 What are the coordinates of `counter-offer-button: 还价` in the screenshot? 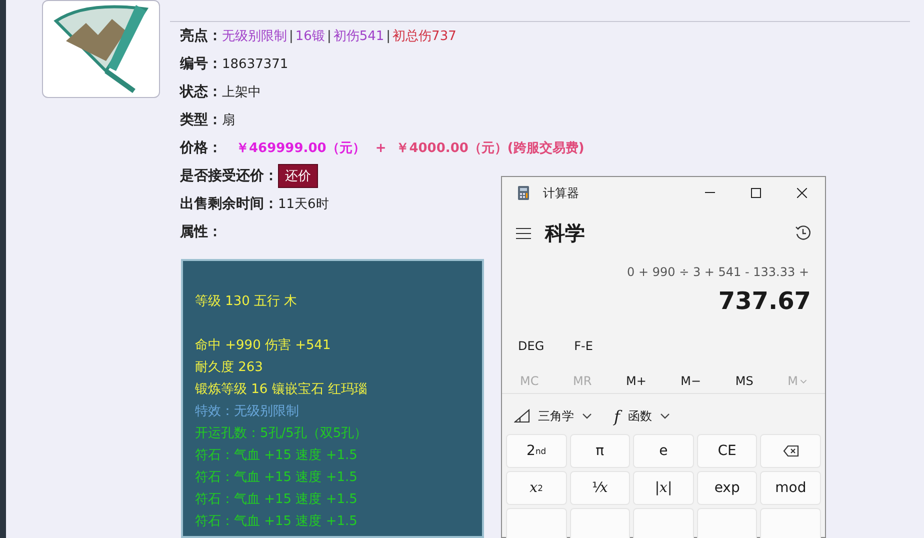 It's located at (298, 176).